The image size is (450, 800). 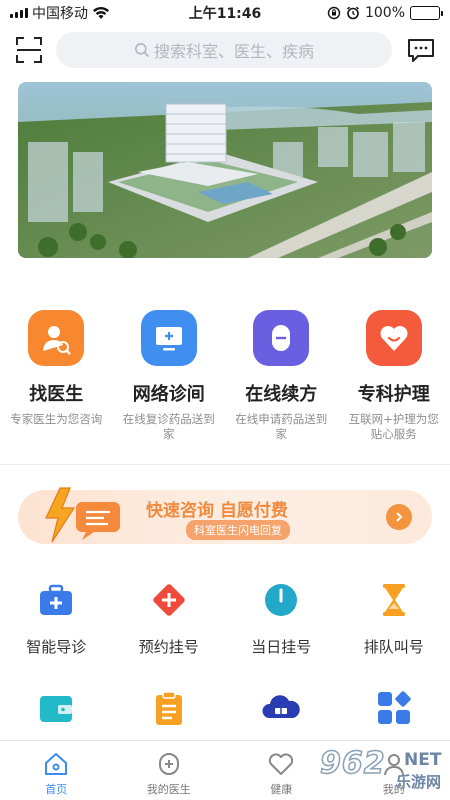 What do you see at coordinates (168, 394) in the screenshot?
I see `service-title: 网络诊间` at bounding box center [168, 394].